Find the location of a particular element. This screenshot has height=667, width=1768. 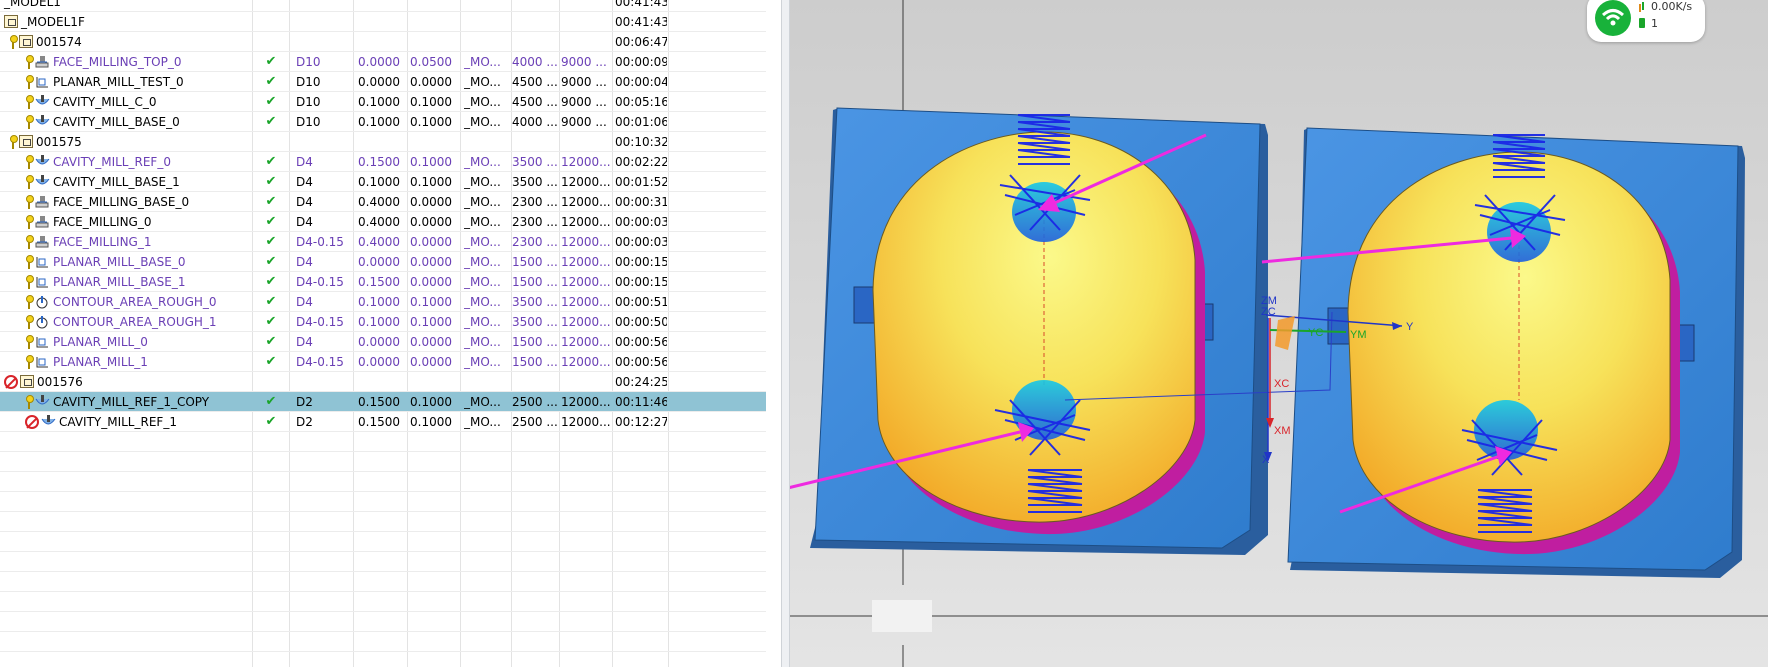

item-name: FACE_MILLING_0 is located at coordinates (102, 222).